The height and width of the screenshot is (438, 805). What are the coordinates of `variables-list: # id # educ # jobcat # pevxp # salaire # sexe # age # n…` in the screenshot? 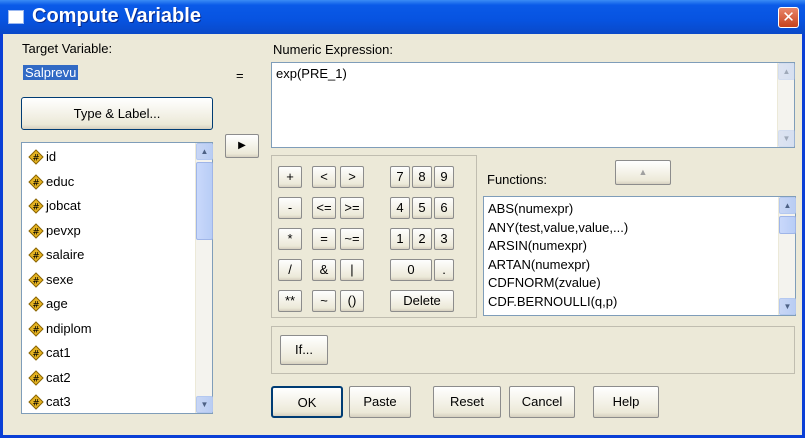 It's located at (117, 278).